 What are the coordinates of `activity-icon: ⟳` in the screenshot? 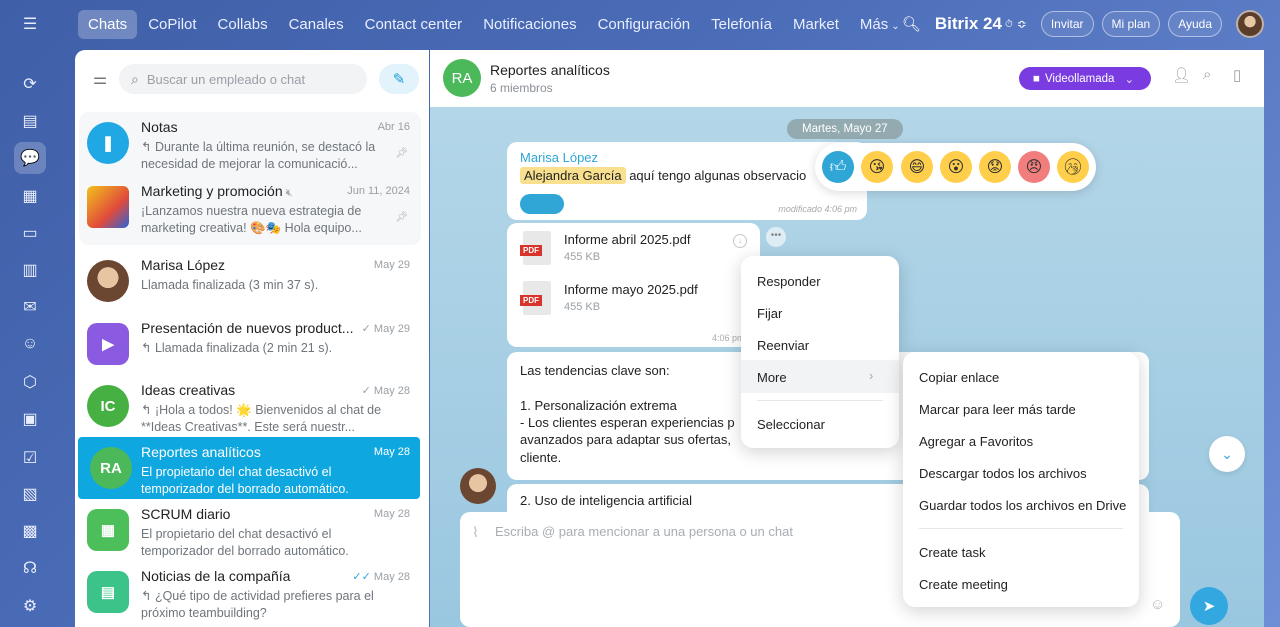 It's located at (30, 84).